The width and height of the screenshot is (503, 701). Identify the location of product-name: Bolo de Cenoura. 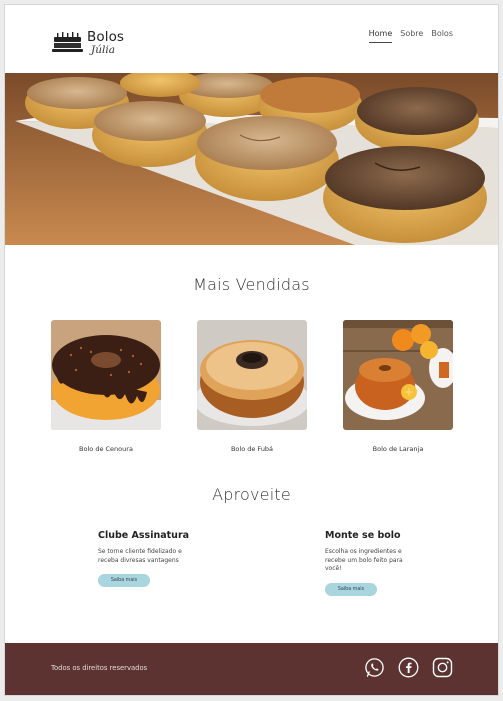
(106, 449).